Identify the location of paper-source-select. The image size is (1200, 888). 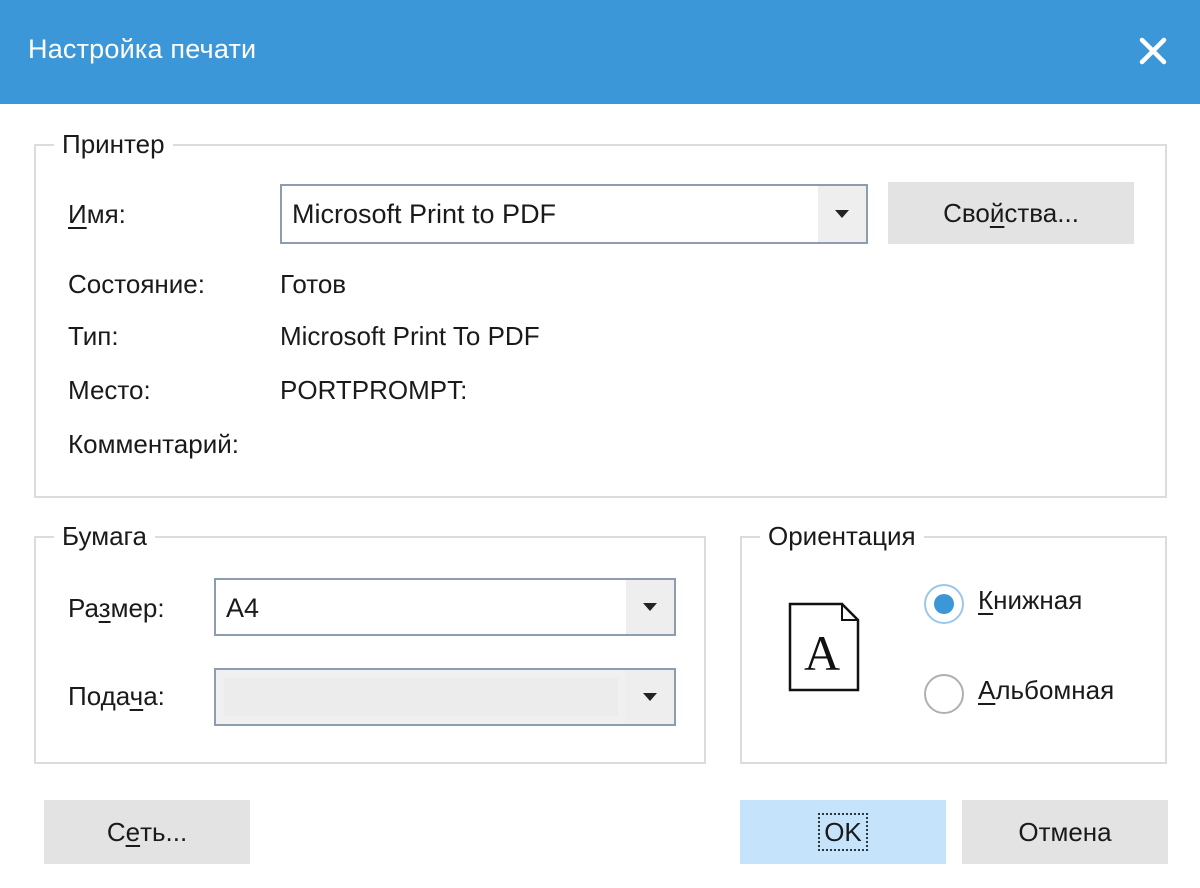
(445, 697).